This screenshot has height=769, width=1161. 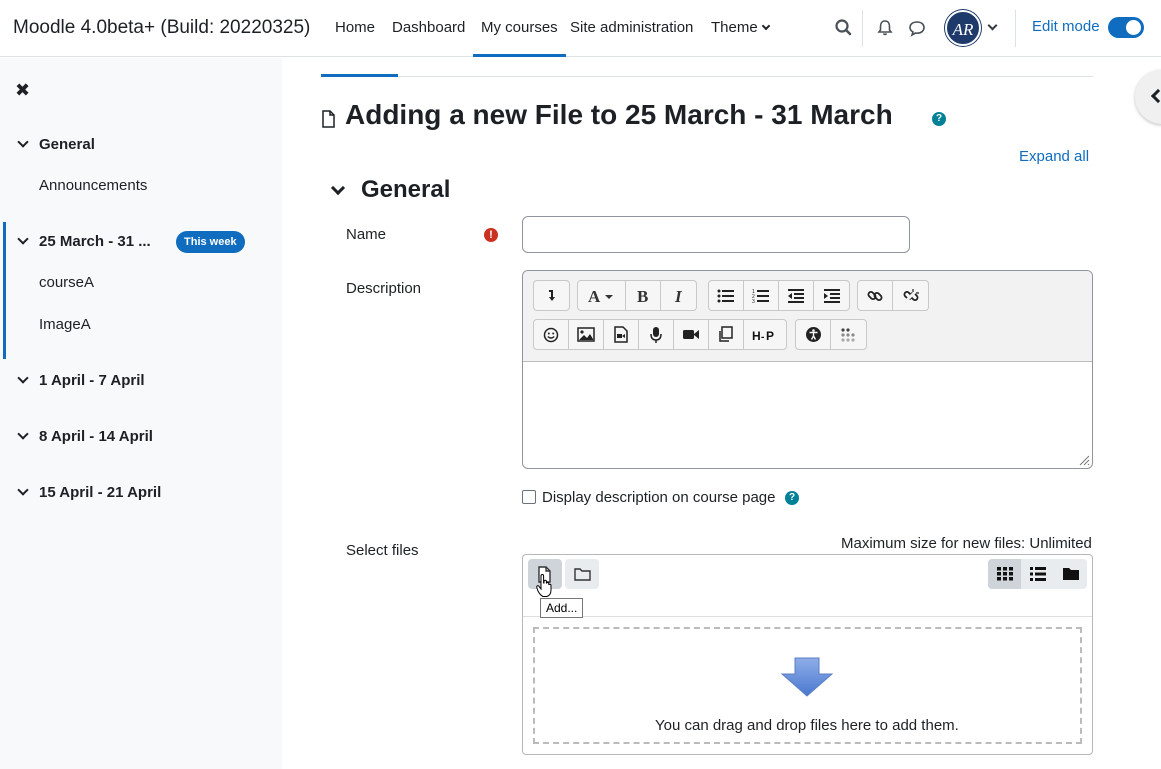 What do you see at coordinates (992, 25) in the screenshot?
I see `user-menu-chevron-icon` at bounding box center [992, 25].